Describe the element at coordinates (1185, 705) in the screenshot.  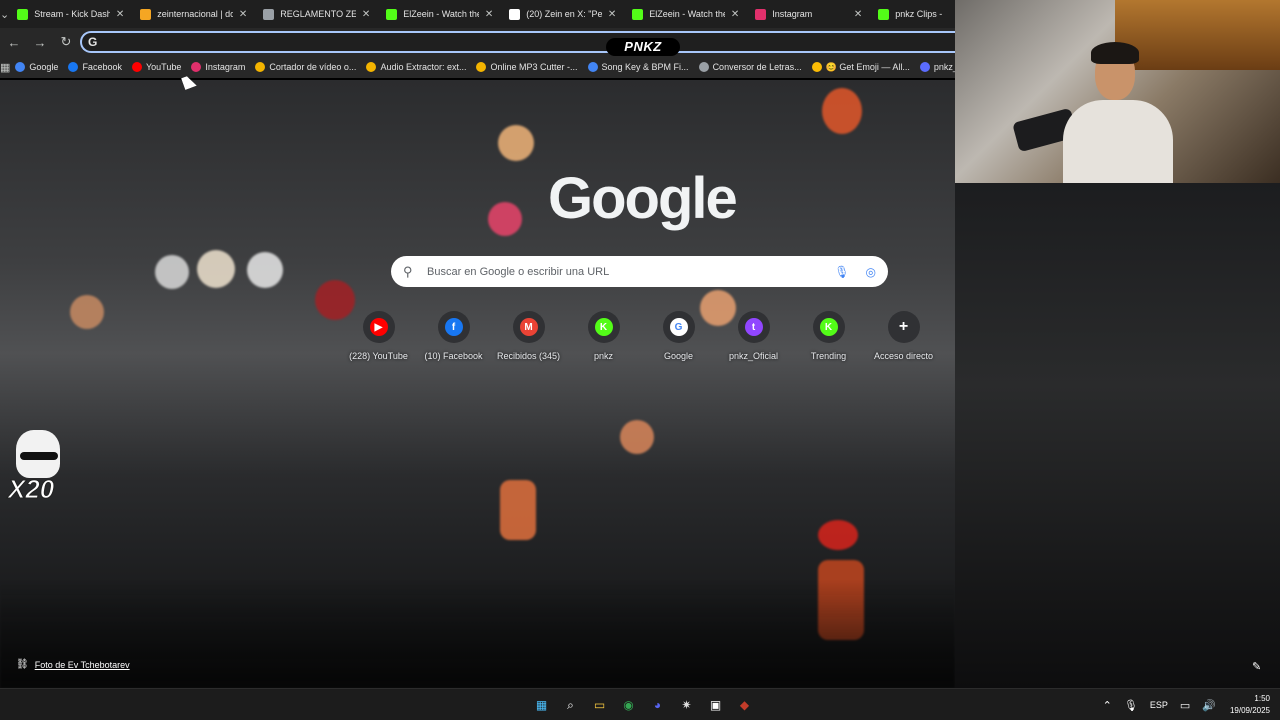
I see `network-icon: ▭` at that location.